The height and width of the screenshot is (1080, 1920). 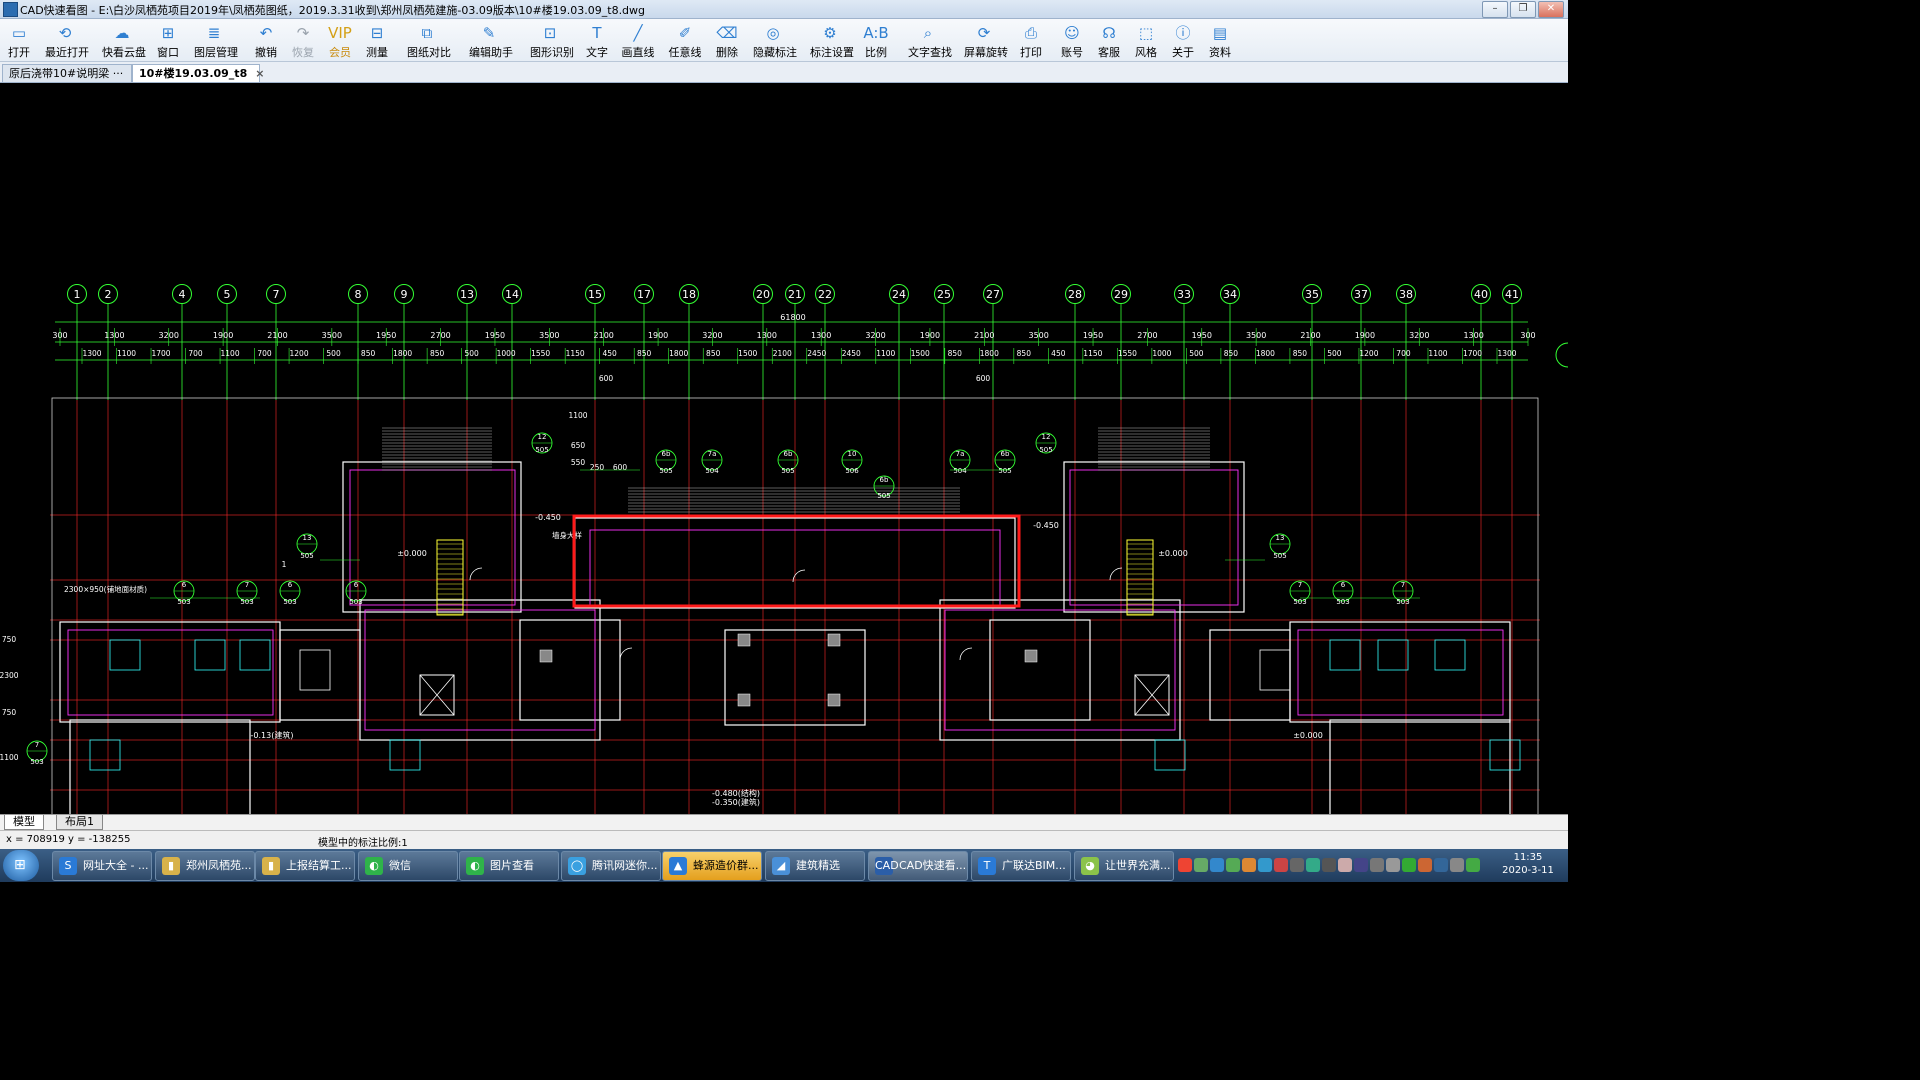 What do you see at coordinates (1031, 40) in the screenshot?
I see `toolbar-button-21: ⎙ 打印` at bounding box center [1031, 40].